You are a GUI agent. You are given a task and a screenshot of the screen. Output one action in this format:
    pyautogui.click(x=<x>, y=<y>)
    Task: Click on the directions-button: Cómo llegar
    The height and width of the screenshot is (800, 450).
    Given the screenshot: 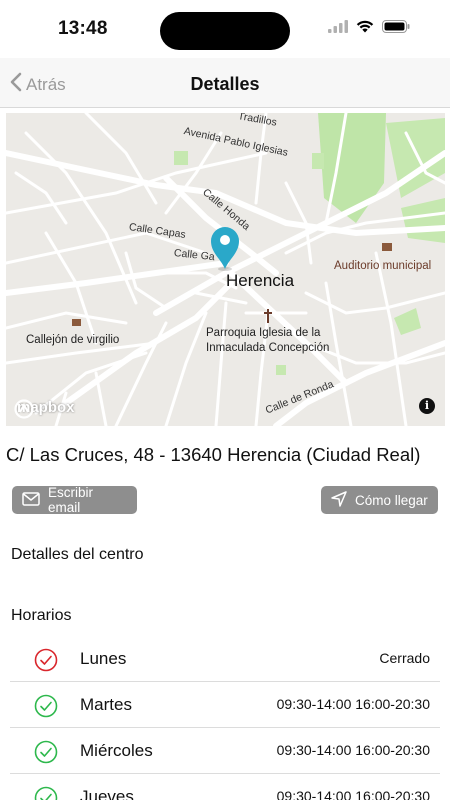 What is the action you would take?
    pyautogui.click(x=379, y=500)
    